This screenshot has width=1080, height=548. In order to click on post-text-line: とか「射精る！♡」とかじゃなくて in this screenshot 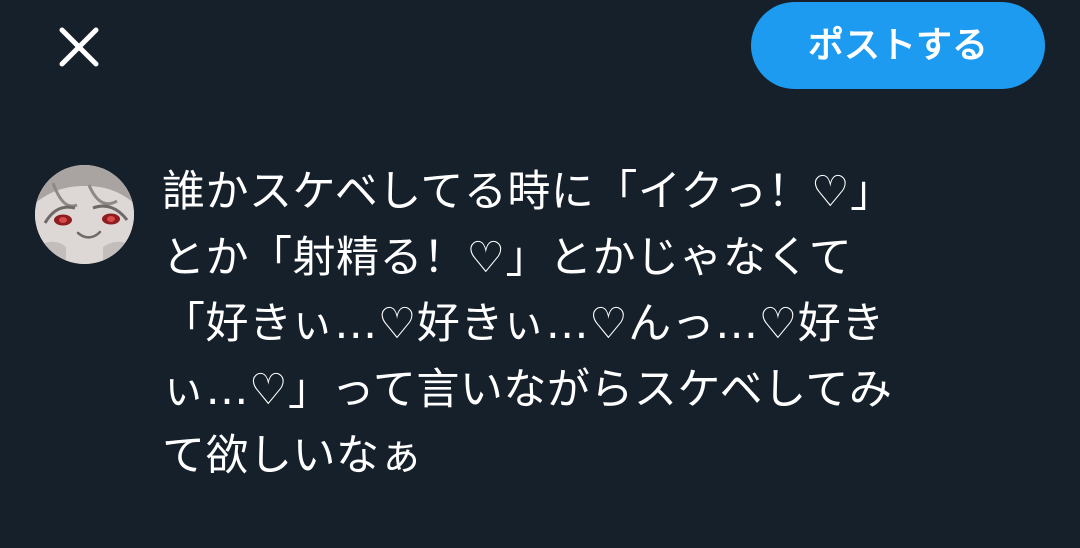, I will do `click(507, 258)`.